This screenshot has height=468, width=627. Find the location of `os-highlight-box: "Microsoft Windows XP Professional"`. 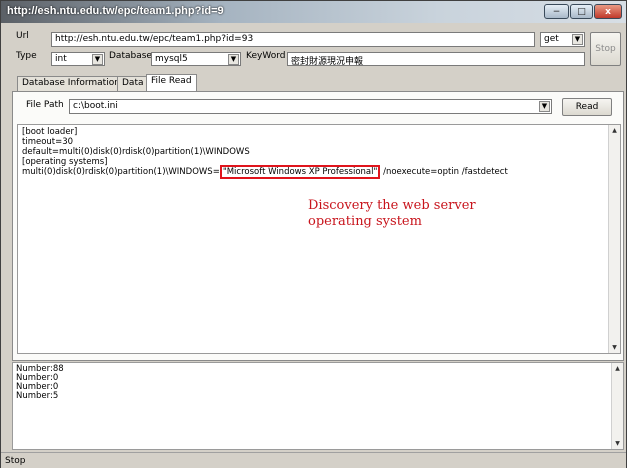

os-highlight-box: "Microsoft Windows XP Professional" is located at coordinates (300, 172).